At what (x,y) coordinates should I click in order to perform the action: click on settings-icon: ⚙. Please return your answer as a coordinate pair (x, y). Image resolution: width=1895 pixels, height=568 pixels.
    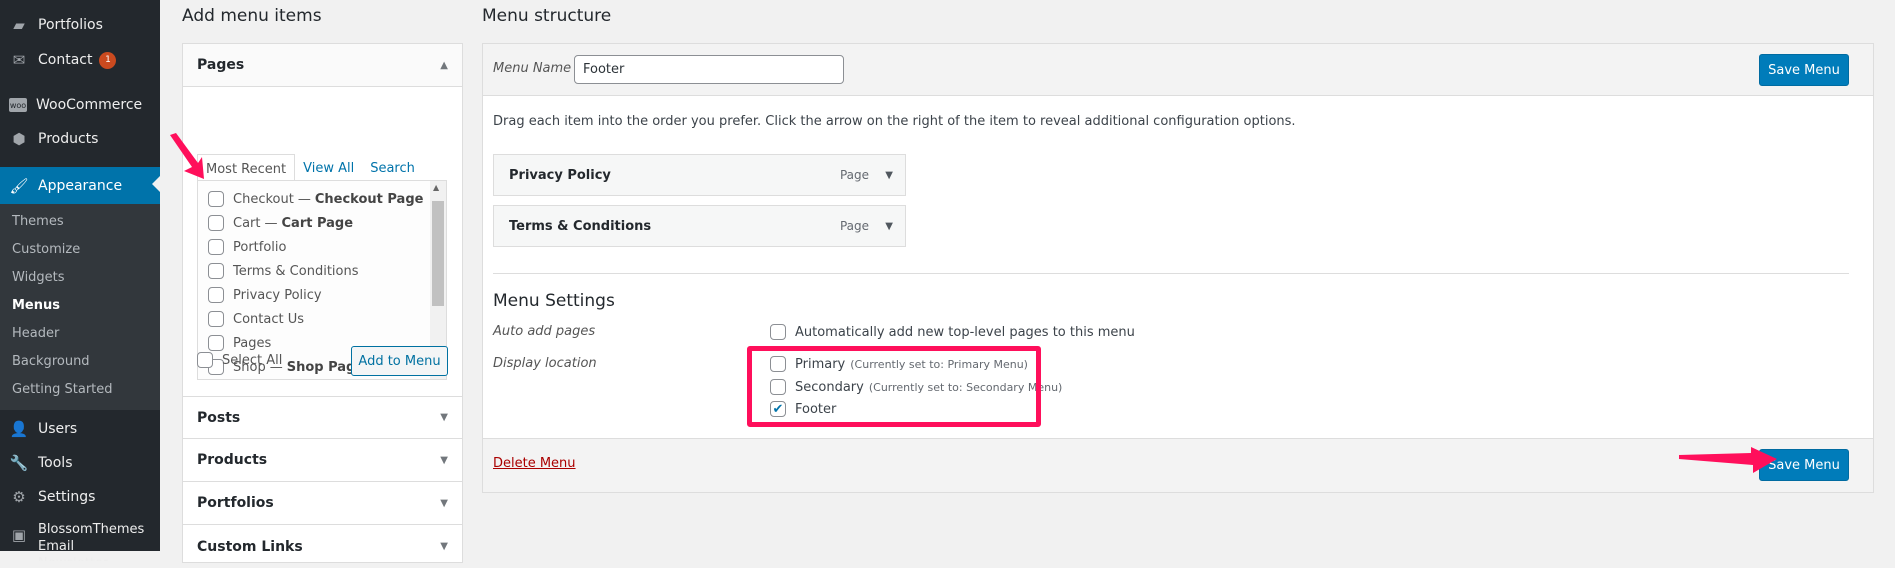
    Looking at the image, I should click on (19, 497).